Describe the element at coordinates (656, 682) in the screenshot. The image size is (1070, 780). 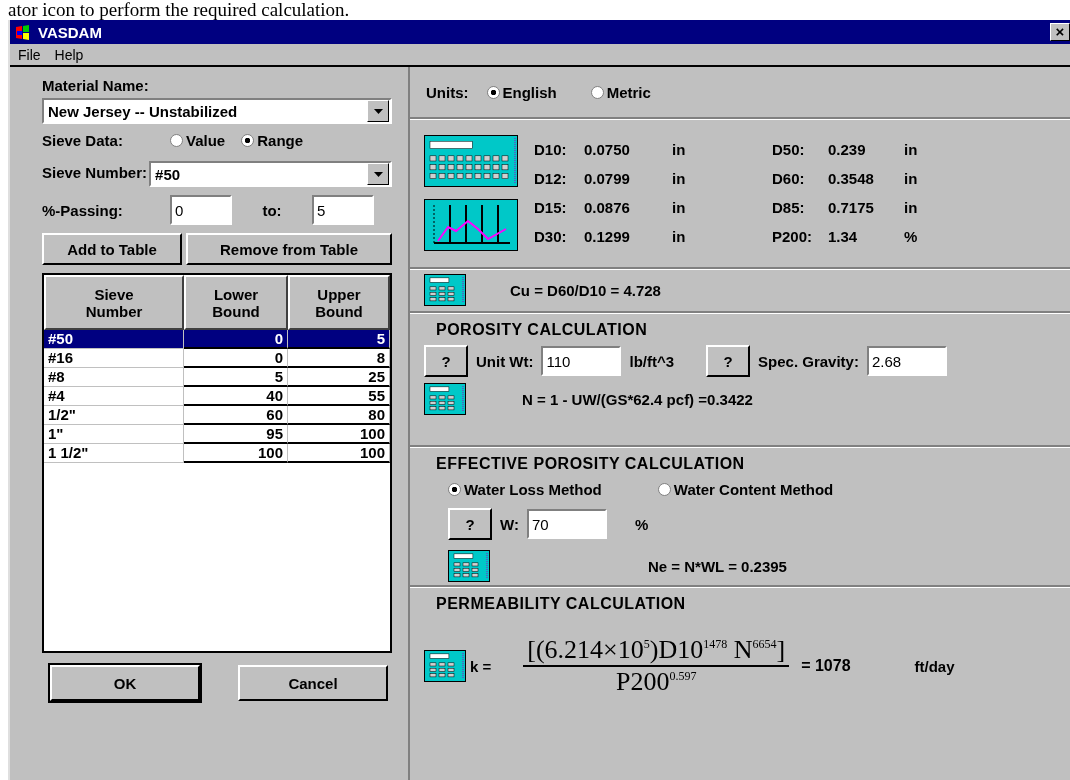
I see `formula-denominator: P200$^{0.597}$` at that location.